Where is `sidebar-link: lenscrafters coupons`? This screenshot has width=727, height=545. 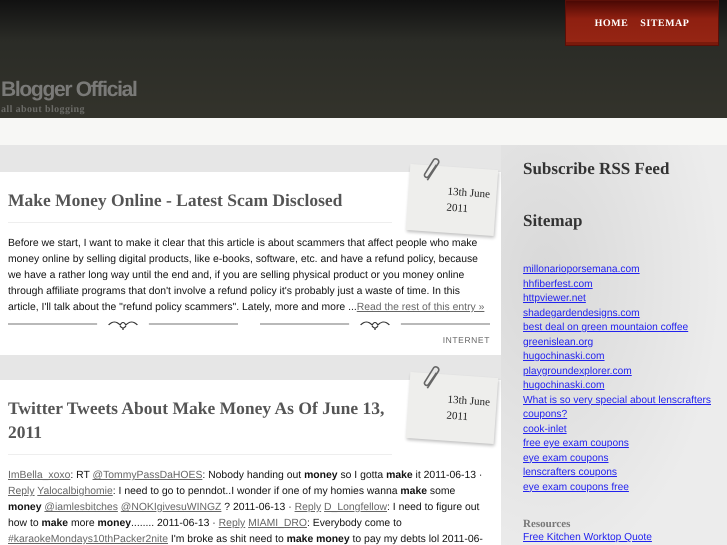 sidebar-link: lenscrafters coupons is located at coordinates (623, 473).